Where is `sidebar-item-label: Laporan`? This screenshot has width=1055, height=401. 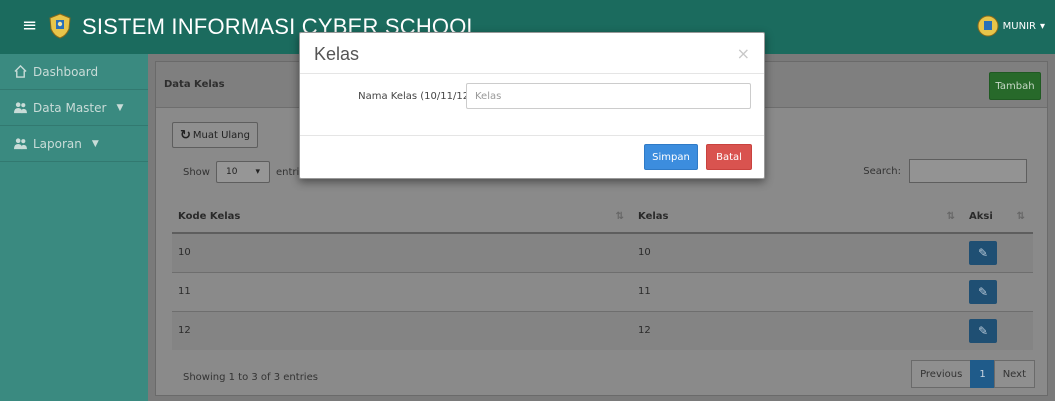
sidebar-item-label: Laporan is located at coordinates (57, 143).